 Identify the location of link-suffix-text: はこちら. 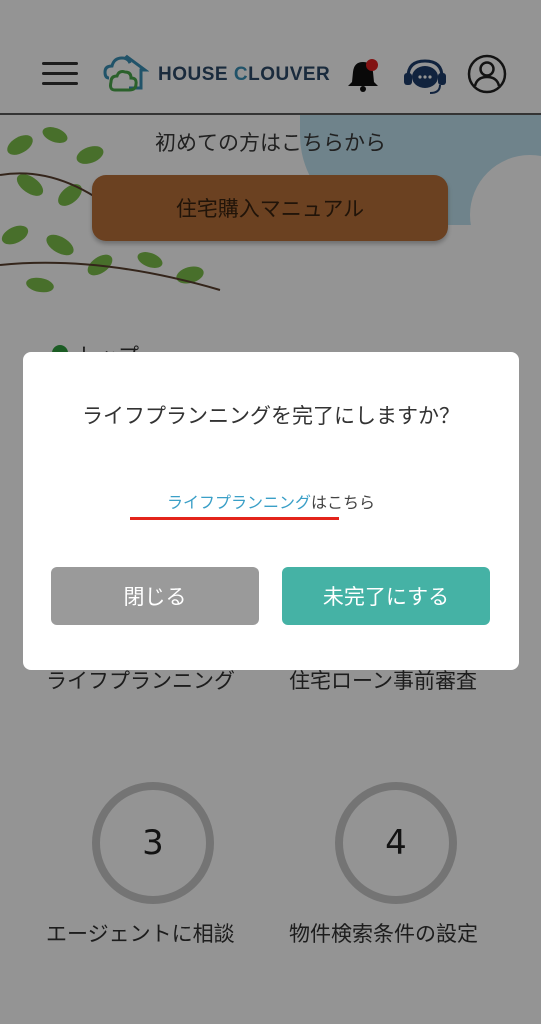
(343, 502).